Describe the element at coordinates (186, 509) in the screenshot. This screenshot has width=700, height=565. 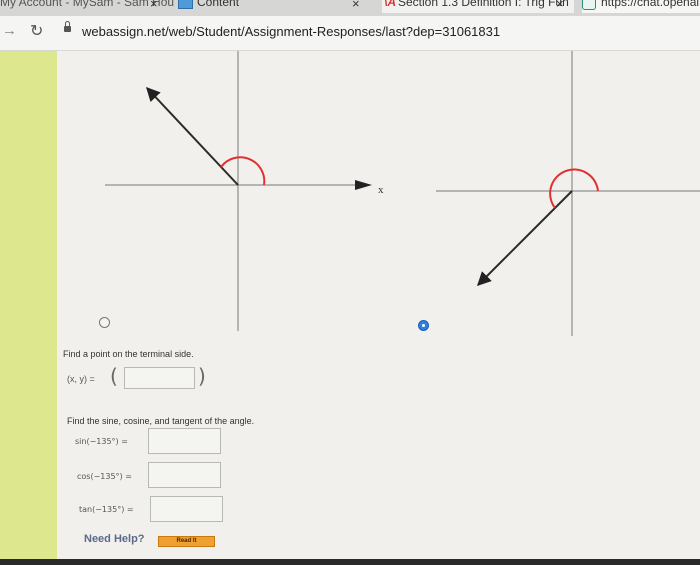
I see `tan-answer-input` at that location.